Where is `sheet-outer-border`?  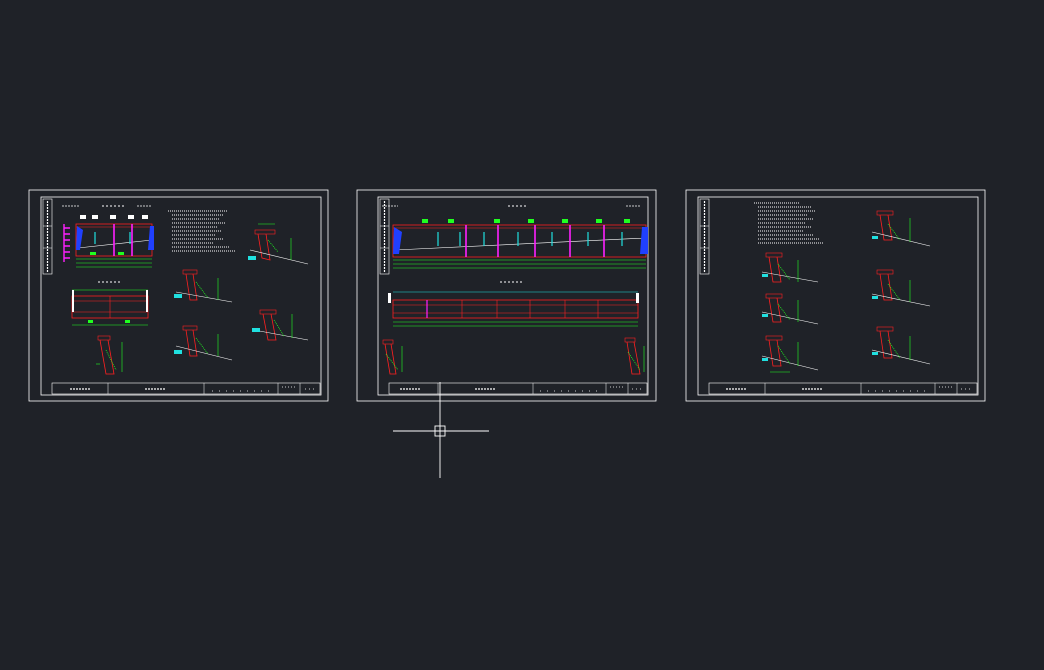
sheet-outer-border is located at coordinates (835, 295).